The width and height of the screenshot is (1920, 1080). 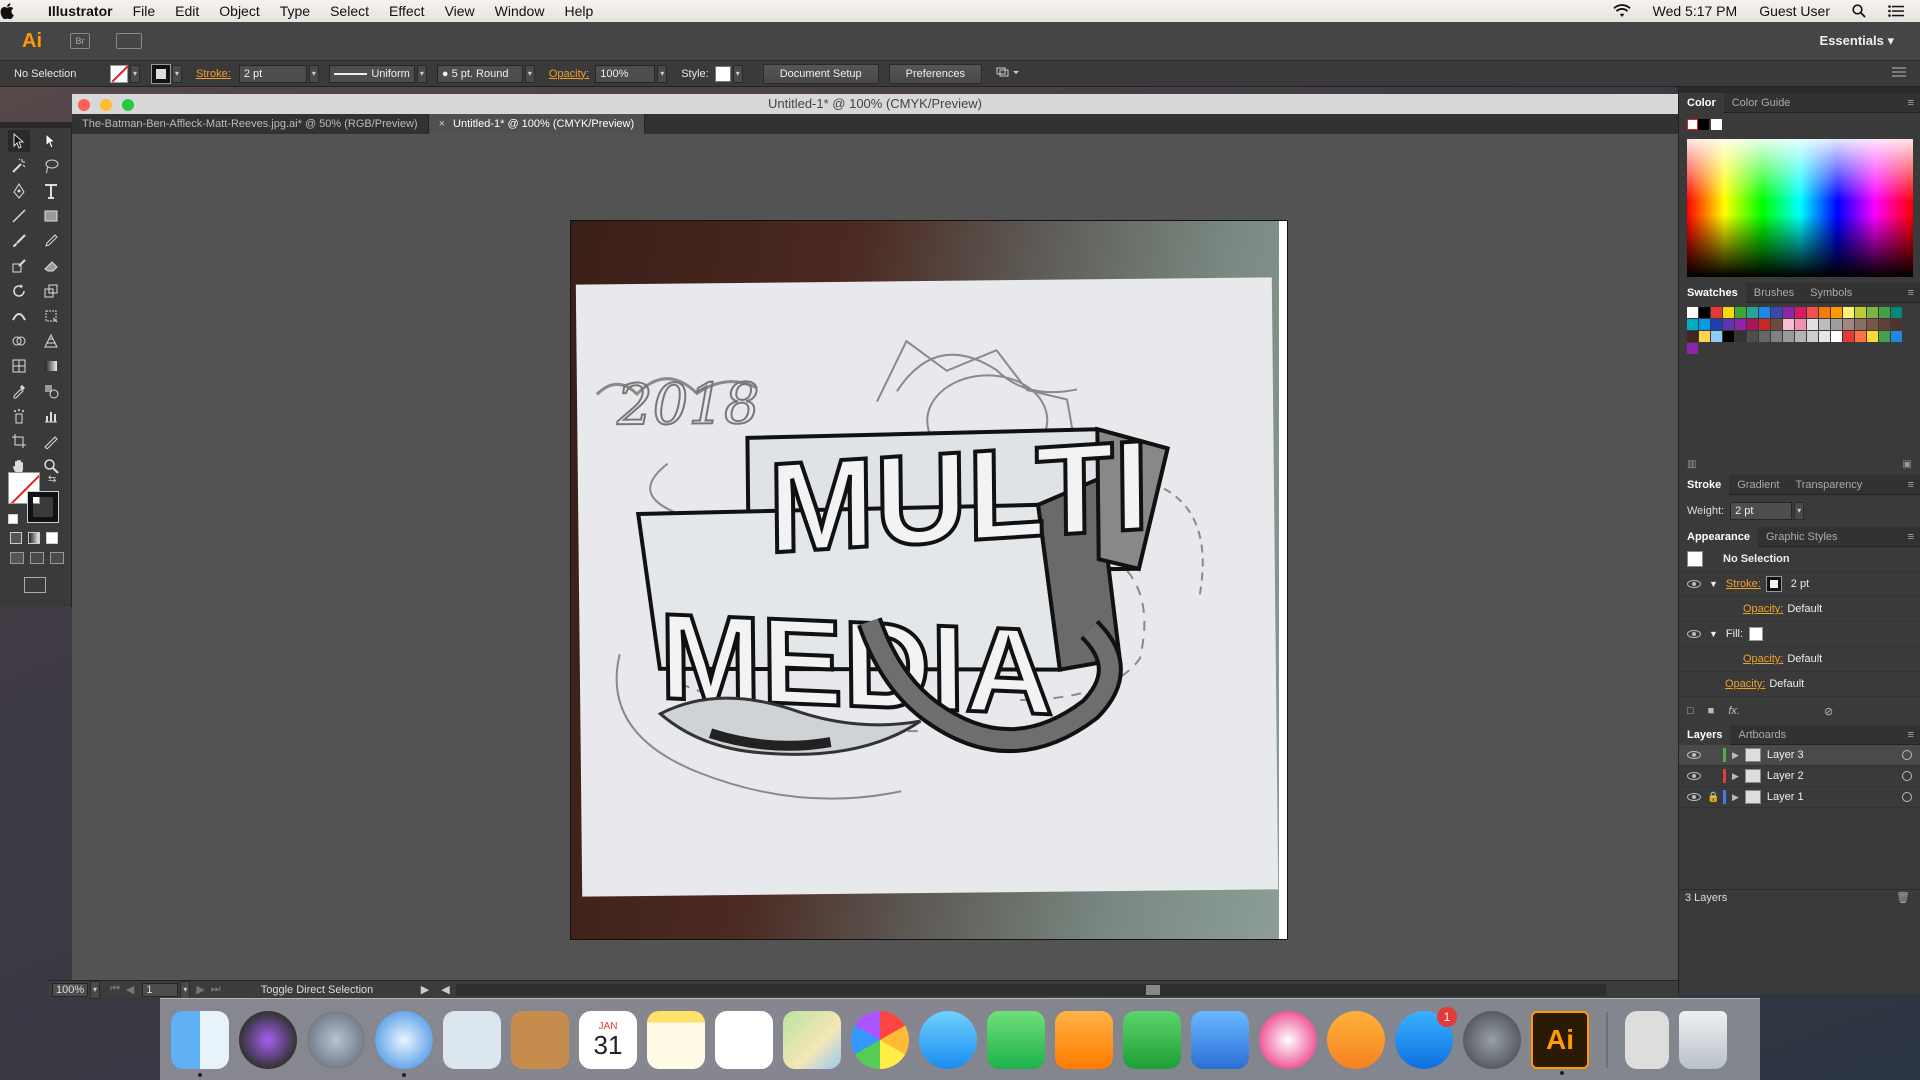 What do you see at coordinates (239, 11) in the screenshot?
I see `menu-object: Object` at bounding box center [239, 11].